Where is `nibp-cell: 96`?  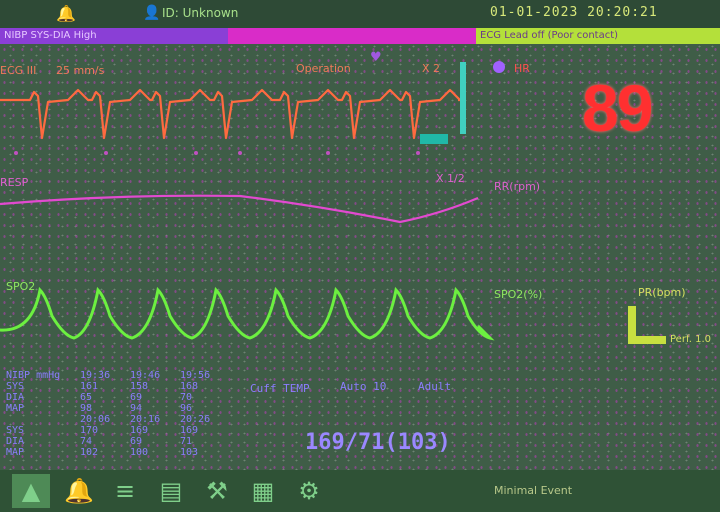
nibp-cell: 96 is located at coordinates (186, 408).